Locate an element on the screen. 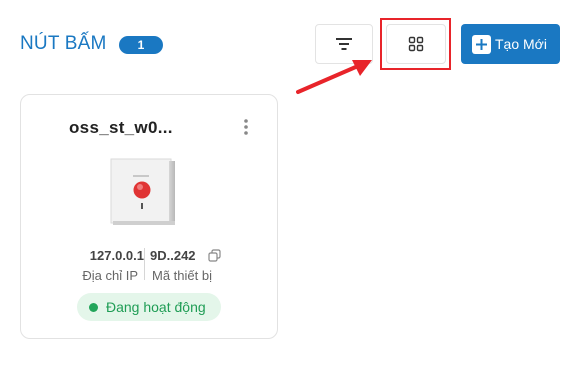  more-vertical-icon is located at coordinates (246, 127).